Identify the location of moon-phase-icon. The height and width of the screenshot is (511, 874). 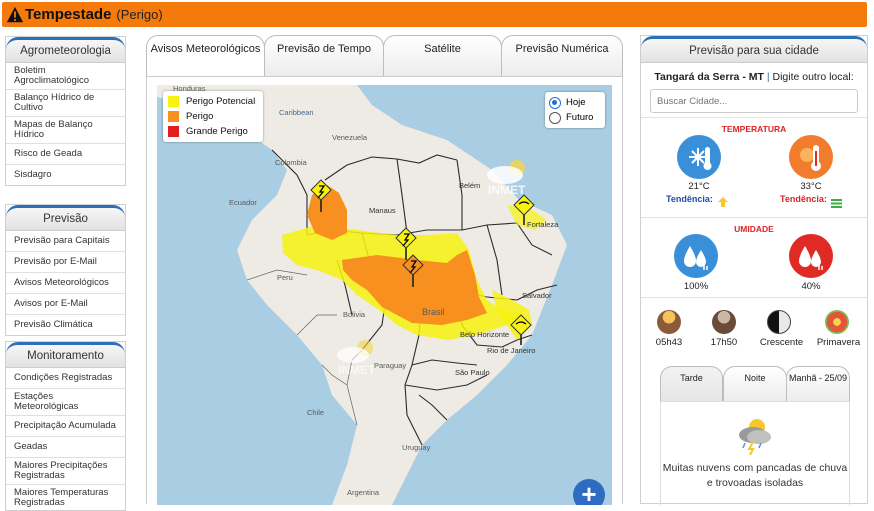
(779, 322).